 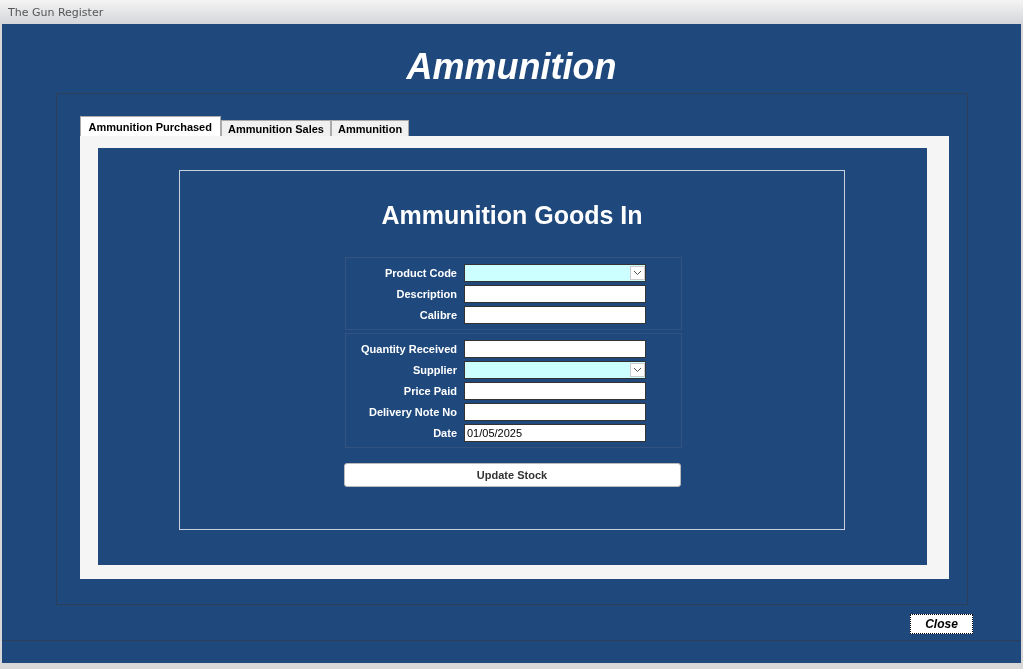 What do you see at coordinates (511, 67) in the screenshot?
I see `page-heading: Ammunition` at bounding box center [511, 67].